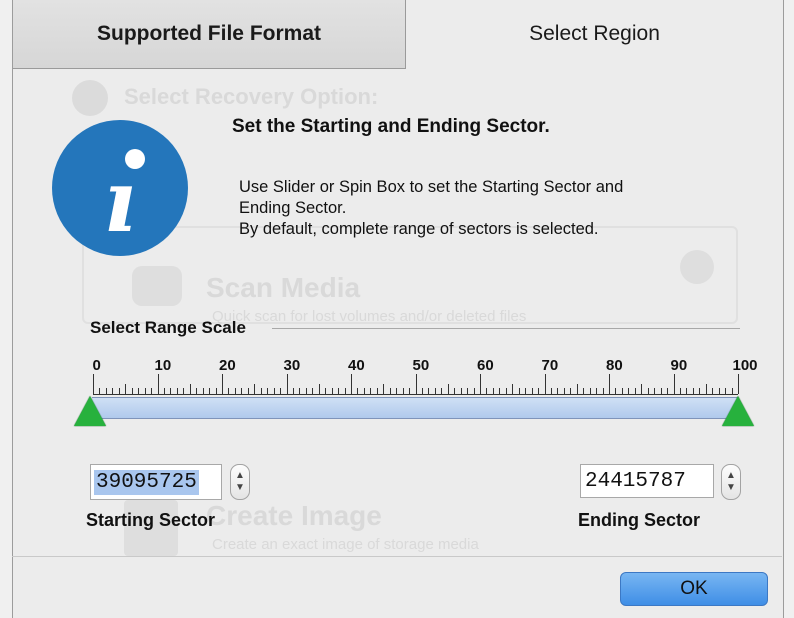  What do you see at coordinates (391, 126) in the screenshot?
I see `info-heading: Set the Starting and Ending Sector.` at bounding box center [391, 126].